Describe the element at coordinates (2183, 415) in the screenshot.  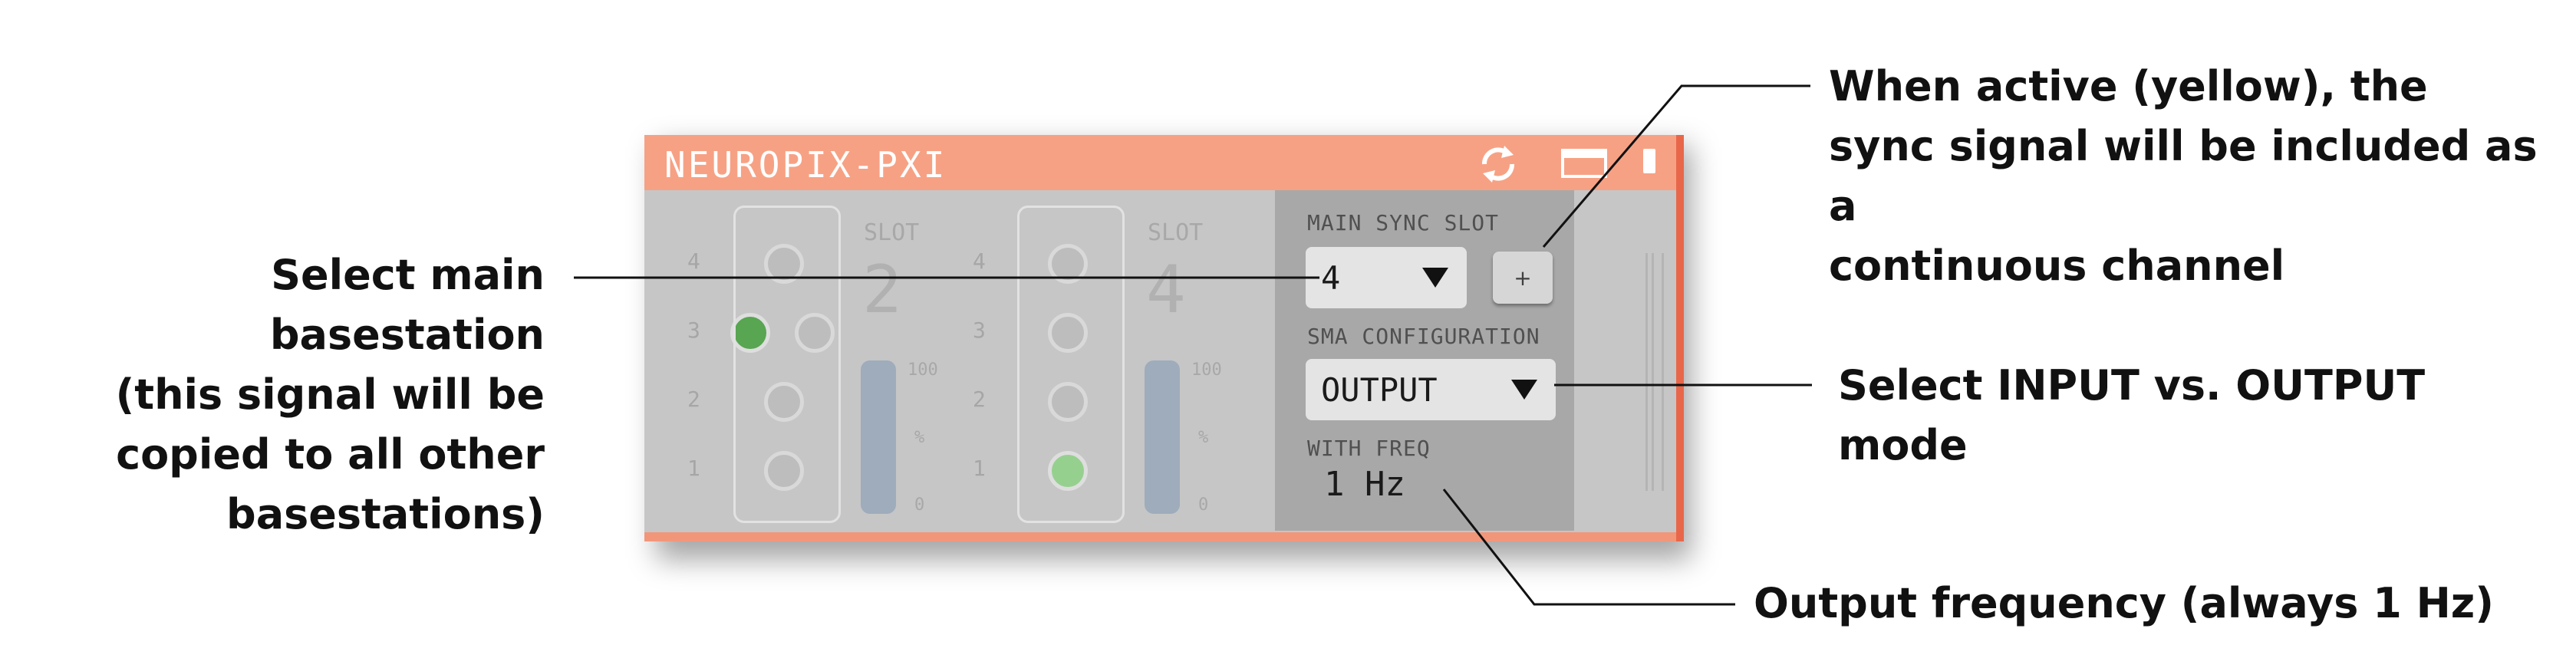
I see `mode-annotation: Select INPUT vs. OUTPUT mode` at that location.